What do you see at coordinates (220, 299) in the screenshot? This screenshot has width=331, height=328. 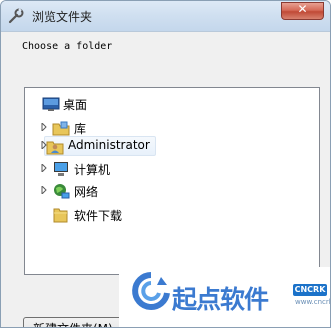 I see `watermark-text: 起点软件` at bounding box center [220, 299].